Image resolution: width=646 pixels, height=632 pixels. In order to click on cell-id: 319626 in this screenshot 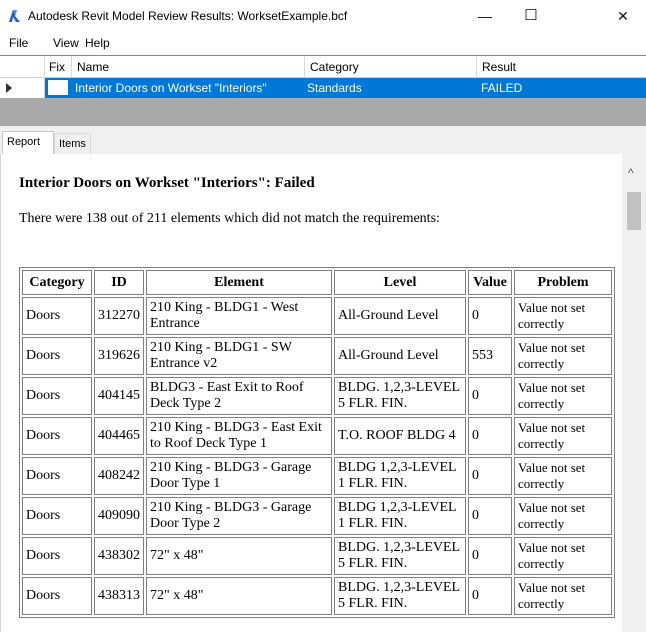, I will do `click(119, 356)`.